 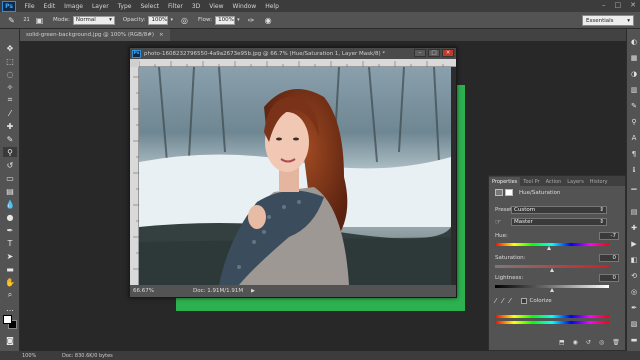 I want to click on brush-panel-icon: ▣, so click(x=39, y=20).